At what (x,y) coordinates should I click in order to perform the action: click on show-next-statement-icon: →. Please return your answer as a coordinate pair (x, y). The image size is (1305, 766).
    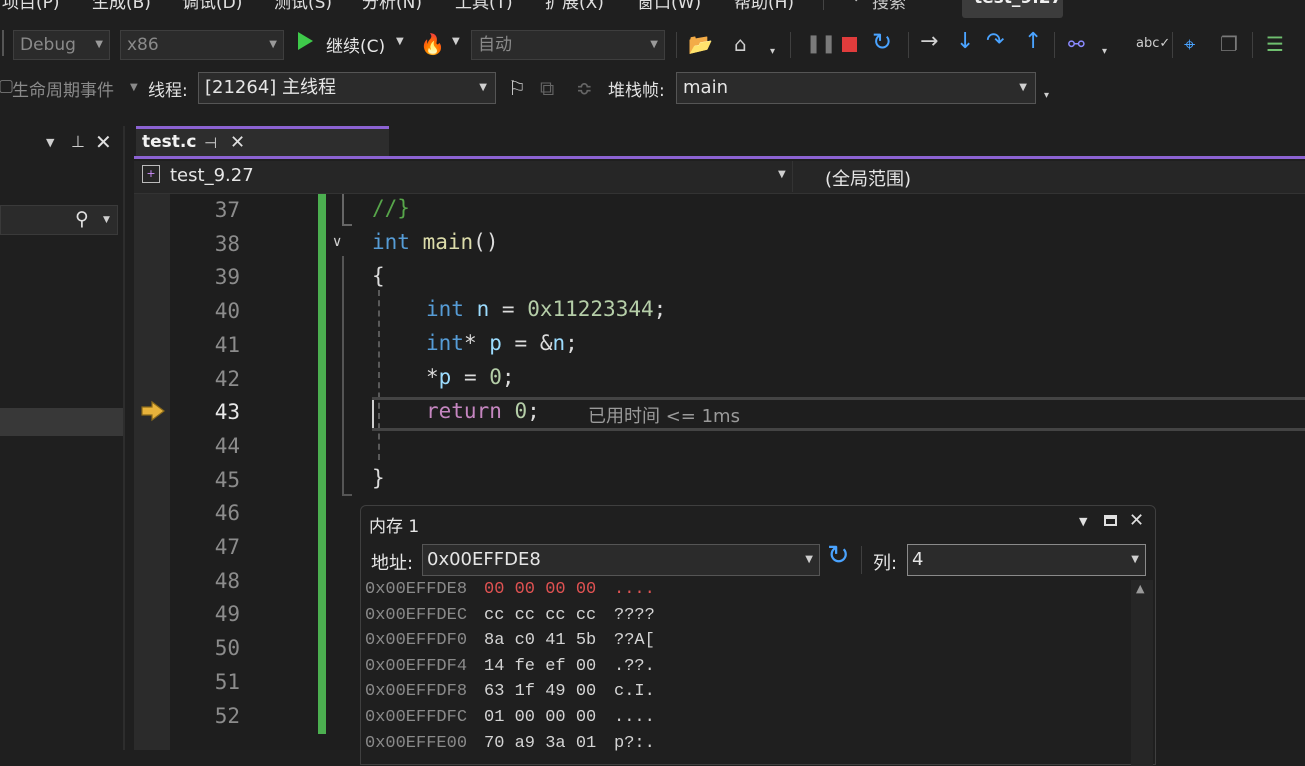
    Looking at the image, I should click on (929, 42).